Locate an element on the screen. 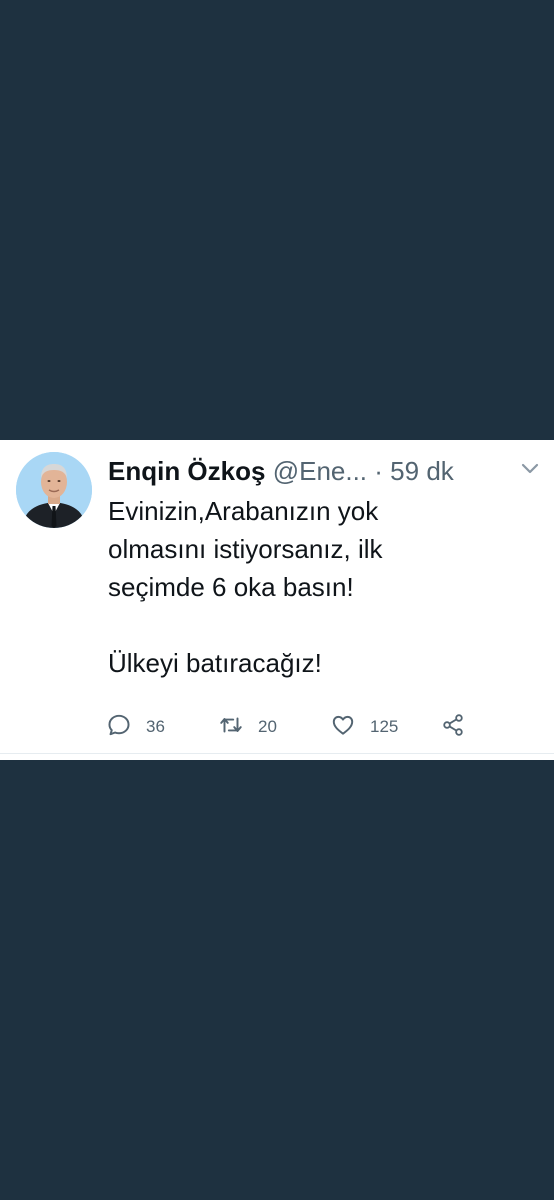  avatar is located at coordinates (54, 490).